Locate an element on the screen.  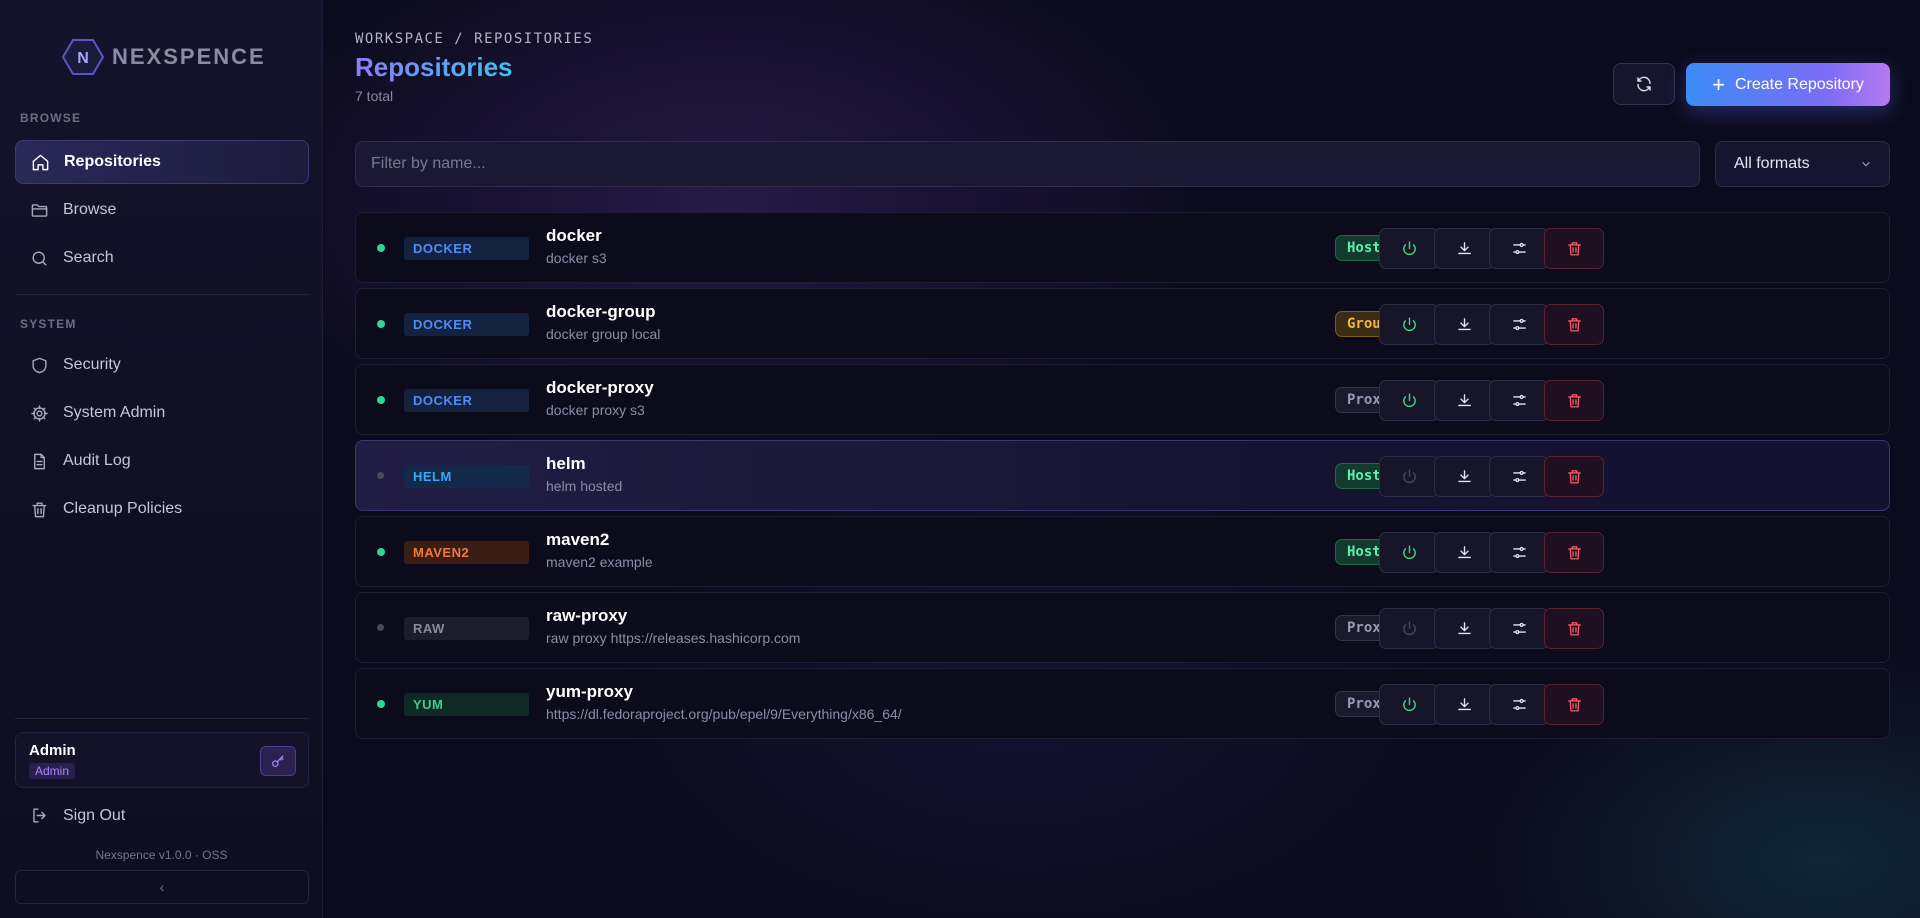
sign-out-icon is located at coordinates (39, 815).